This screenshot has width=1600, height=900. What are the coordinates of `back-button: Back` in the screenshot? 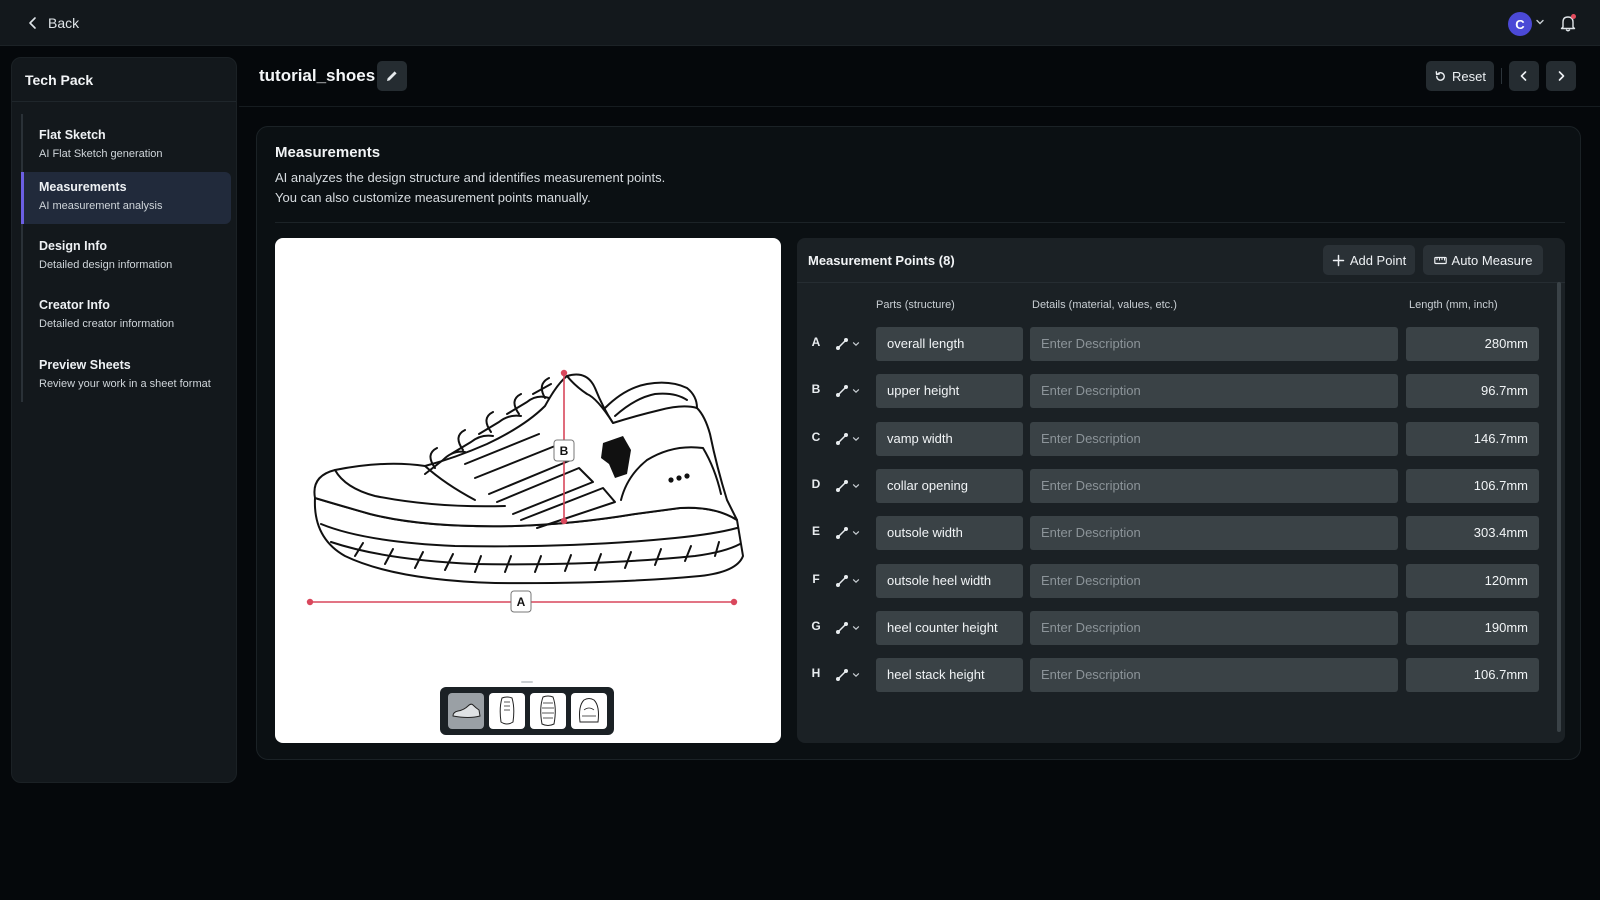 It's located at (52, 23).